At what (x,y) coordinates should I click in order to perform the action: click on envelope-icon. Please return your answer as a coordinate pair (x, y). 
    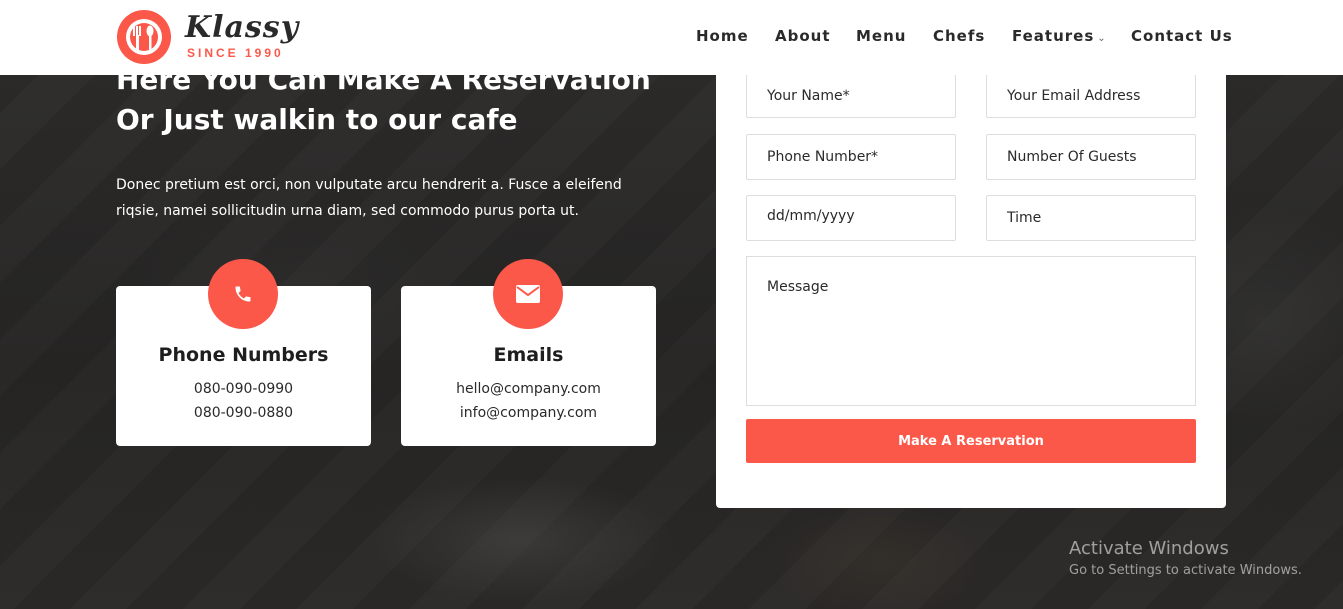
    Looking at the image, I should click on (528, 294).